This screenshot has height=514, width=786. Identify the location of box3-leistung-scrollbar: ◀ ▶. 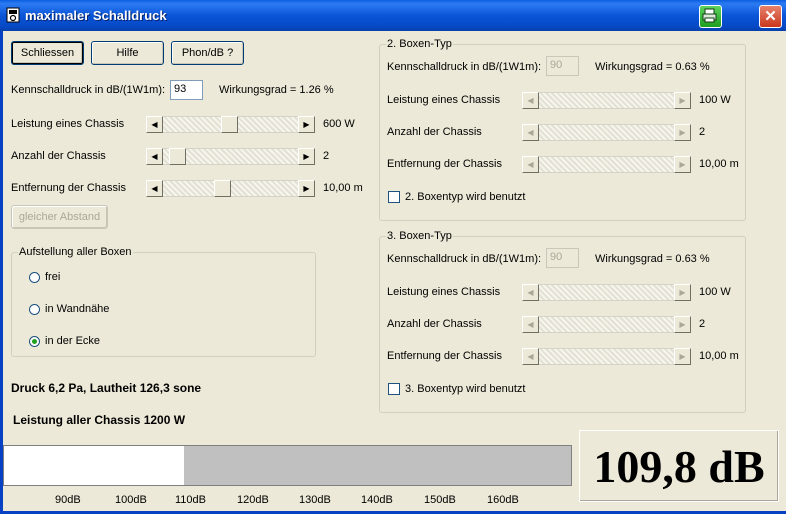
(606, 292).